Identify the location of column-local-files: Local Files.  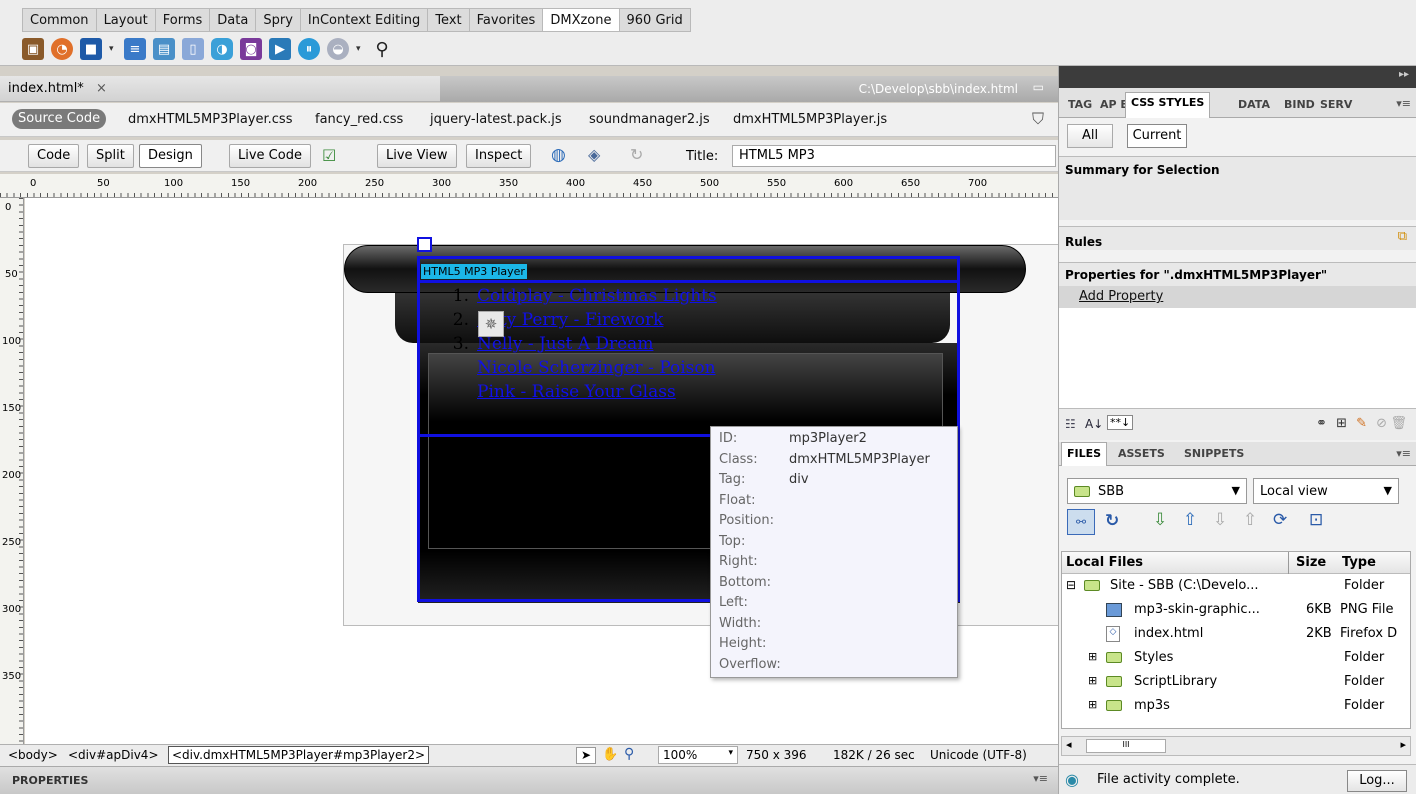
(1104, 562).